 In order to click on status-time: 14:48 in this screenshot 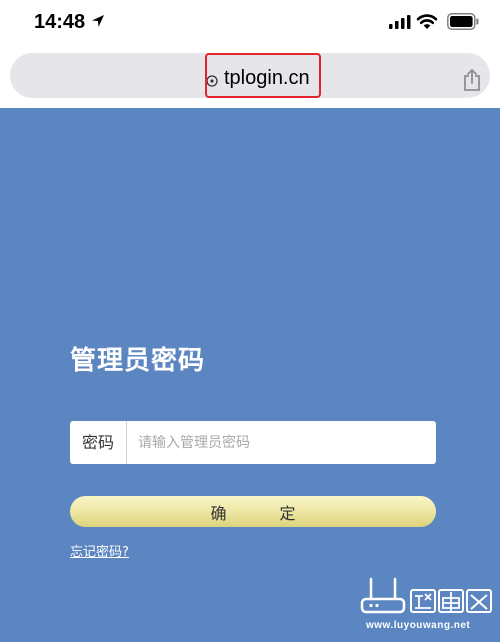, I will do `click(60, 22)`.